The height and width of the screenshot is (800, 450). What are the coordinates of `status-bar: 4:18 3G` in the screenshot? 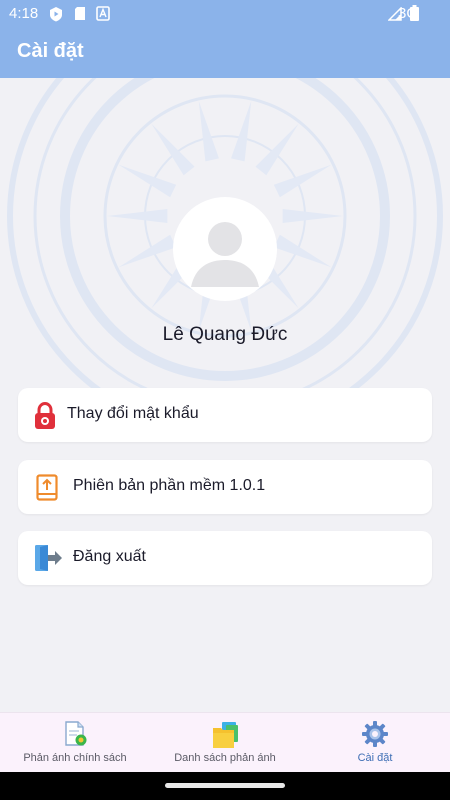 It's located at (225, 14).